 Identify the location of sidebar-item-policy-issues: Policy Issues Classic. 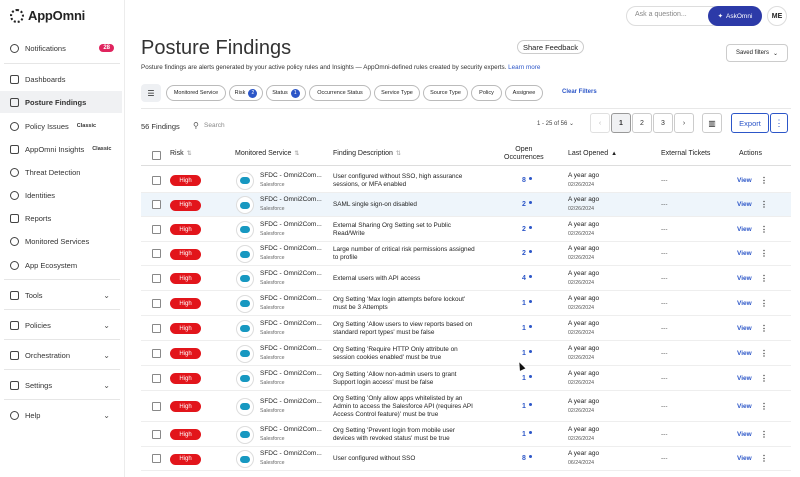
(61, 126).